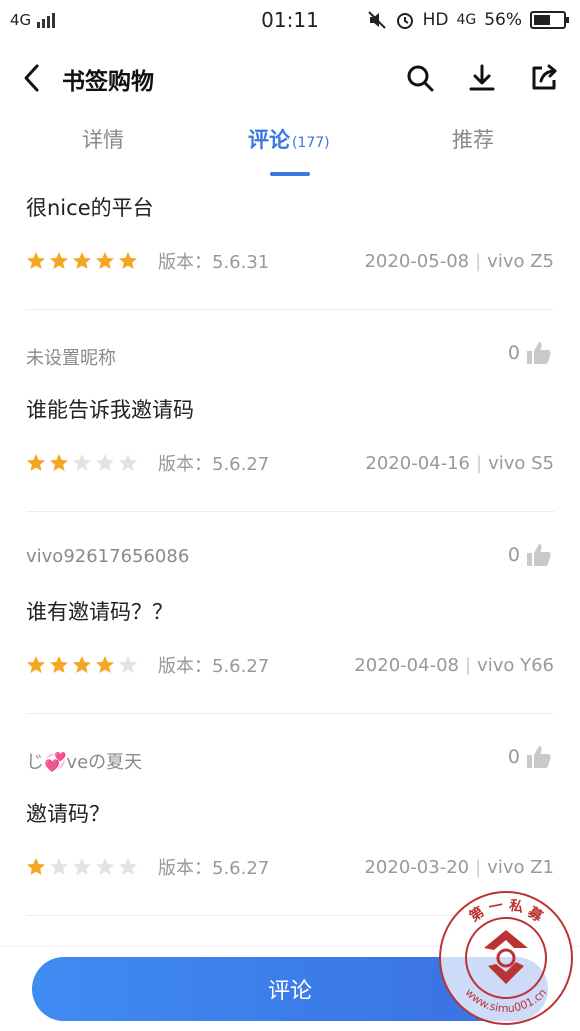 This screenshot has width=580, height=1031. Describe the element at coordinates (68, 814) in the screenshot. I see `review-content: 邀请码？` at that location.